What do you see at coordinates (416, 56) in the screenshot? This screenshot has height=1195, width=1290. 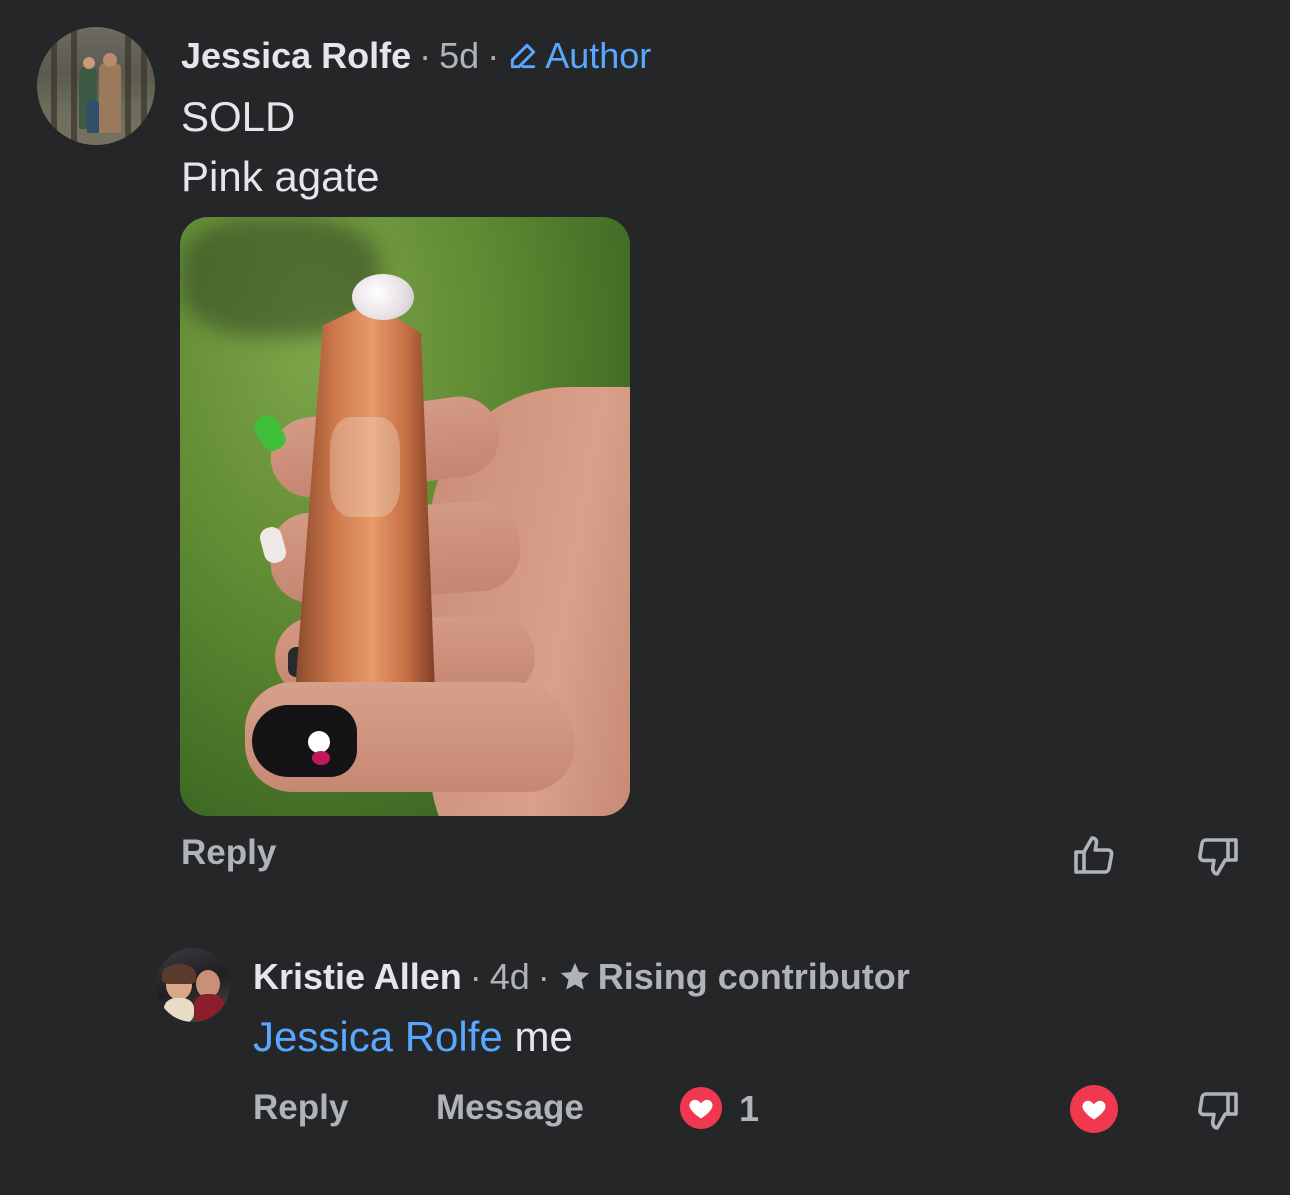 I see `comment-header: Jessica Rolfe · 5d · Author` at bounding box center [416, 56].